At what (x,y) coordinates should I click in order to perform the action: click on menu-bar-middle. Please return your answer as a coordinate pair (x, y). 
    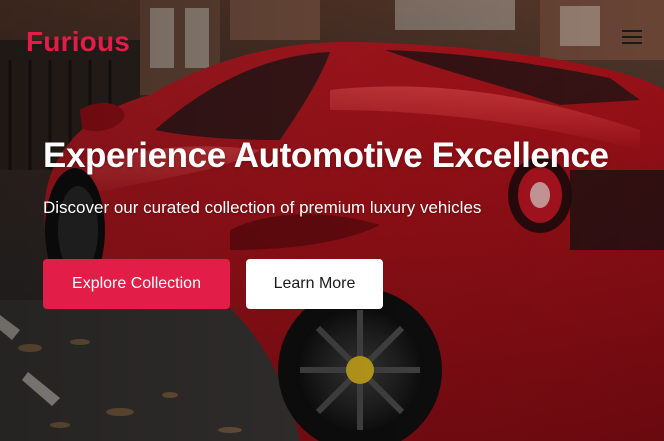
    Looking at the image, I should click on (632, 37).